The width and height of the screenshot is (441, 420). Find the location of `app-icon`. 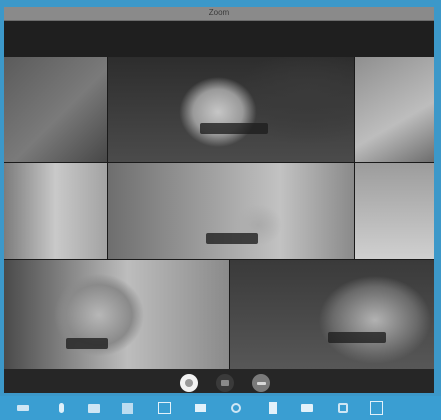

app-icon is located at coordinates (127, 408).